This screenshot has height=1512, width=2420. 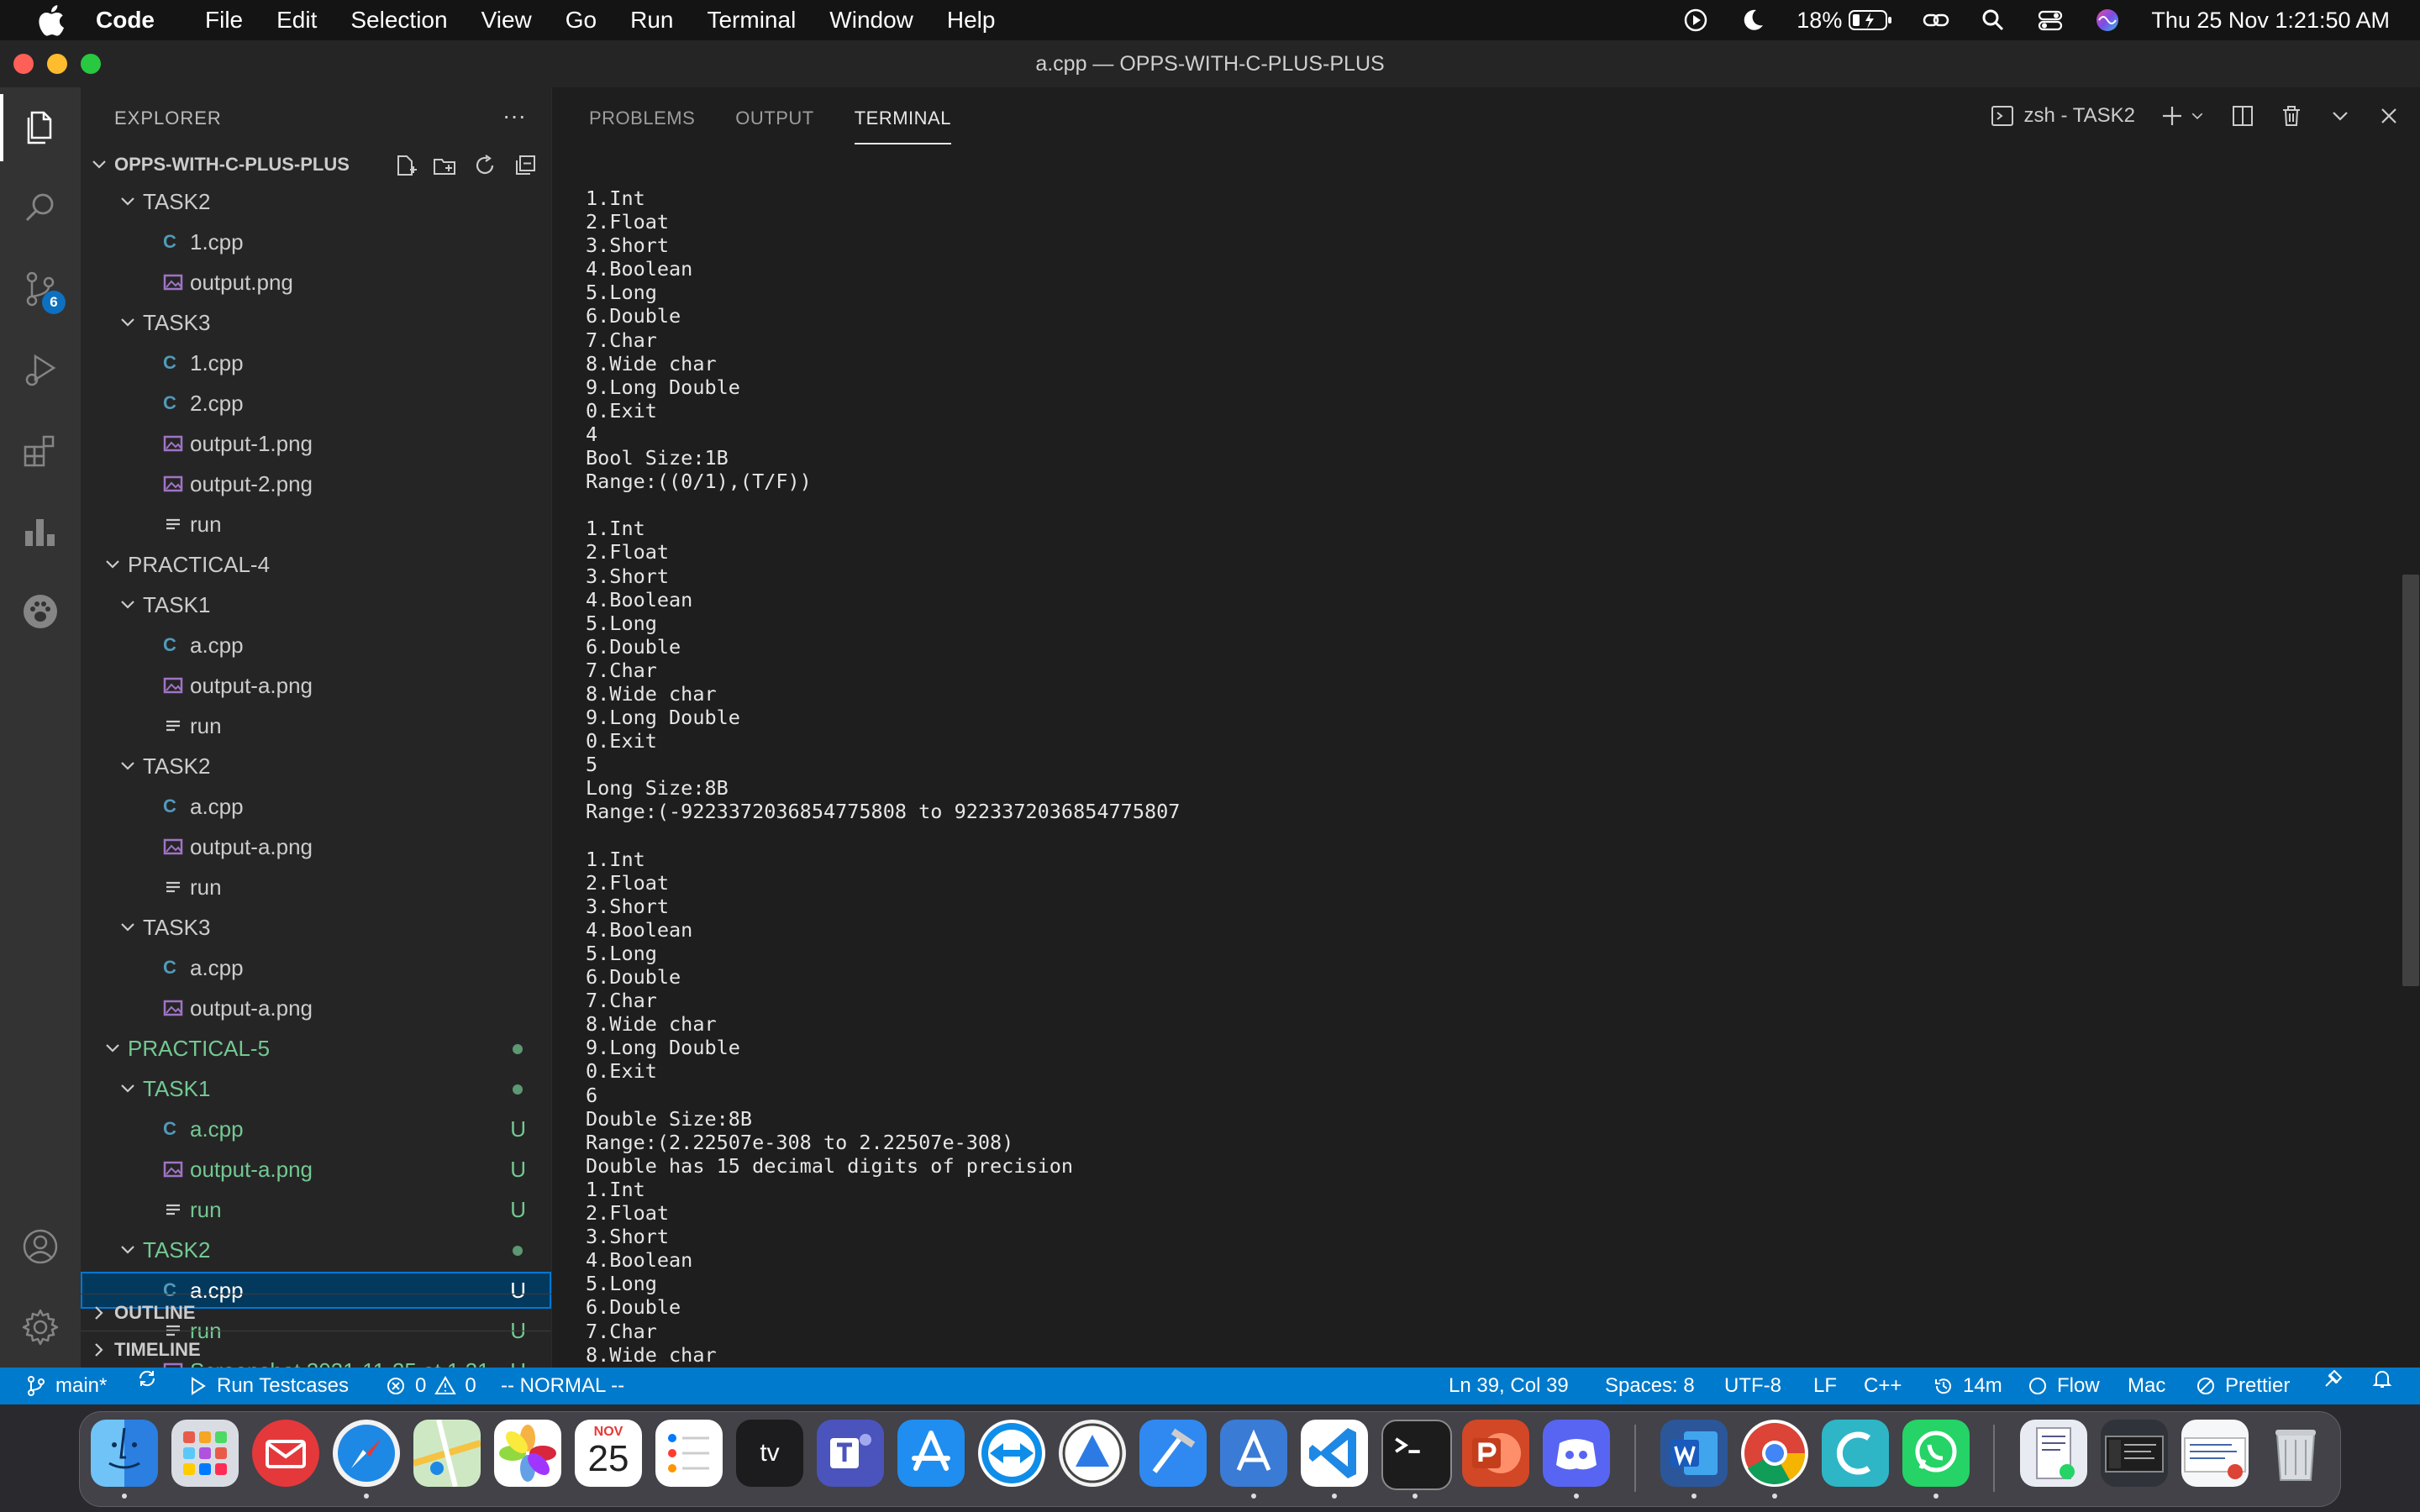 I want to click on outline-section: OUTLINE, so click(x=316, y=1312).